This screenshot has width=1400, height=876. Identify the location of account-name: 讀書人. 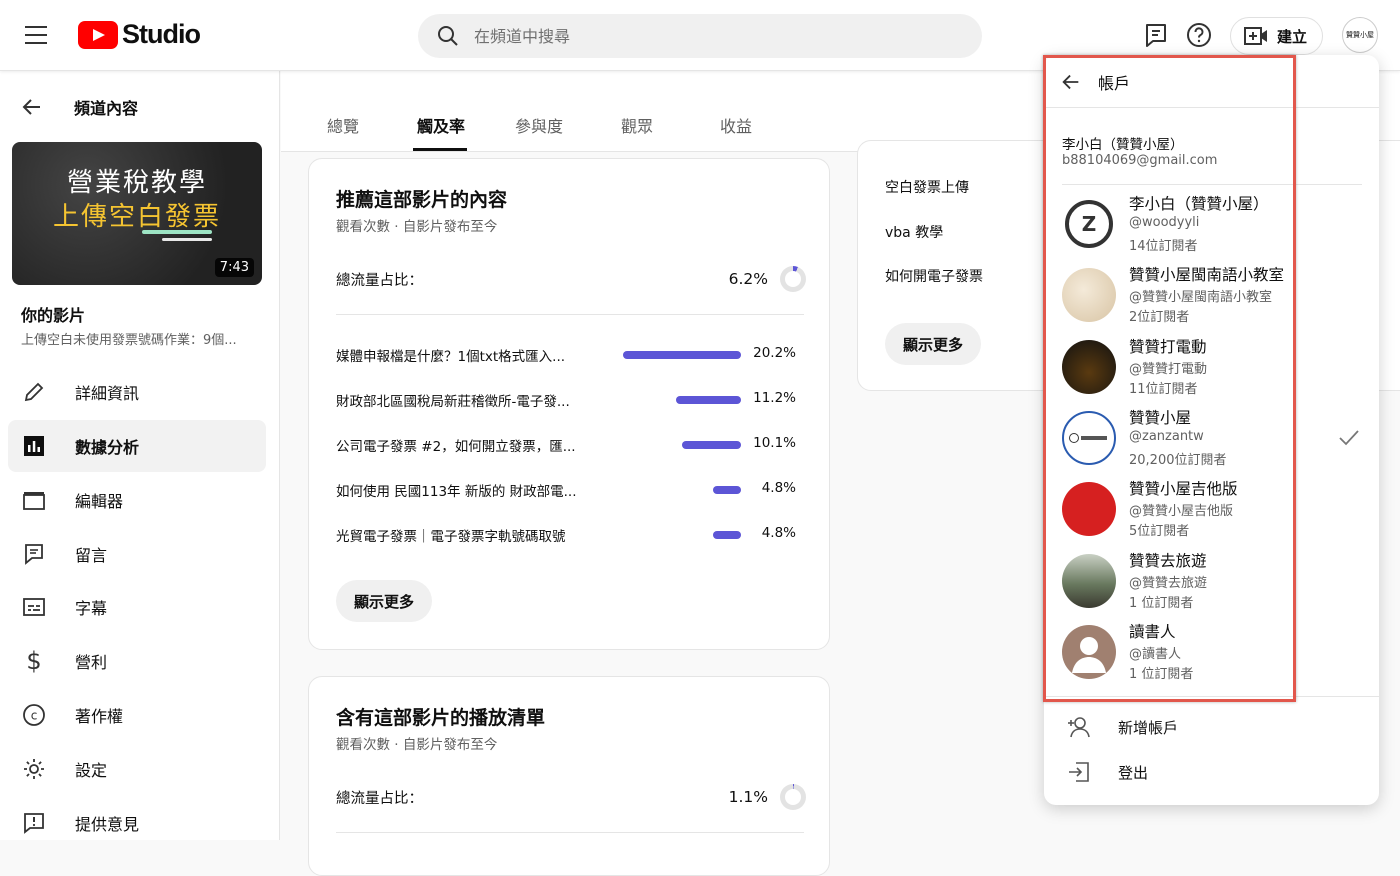
(1152, 632).